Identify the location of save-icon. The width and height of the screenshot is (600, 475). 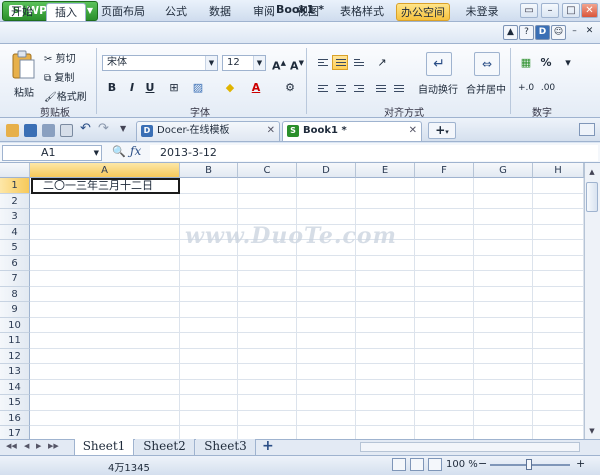
(30, 130).